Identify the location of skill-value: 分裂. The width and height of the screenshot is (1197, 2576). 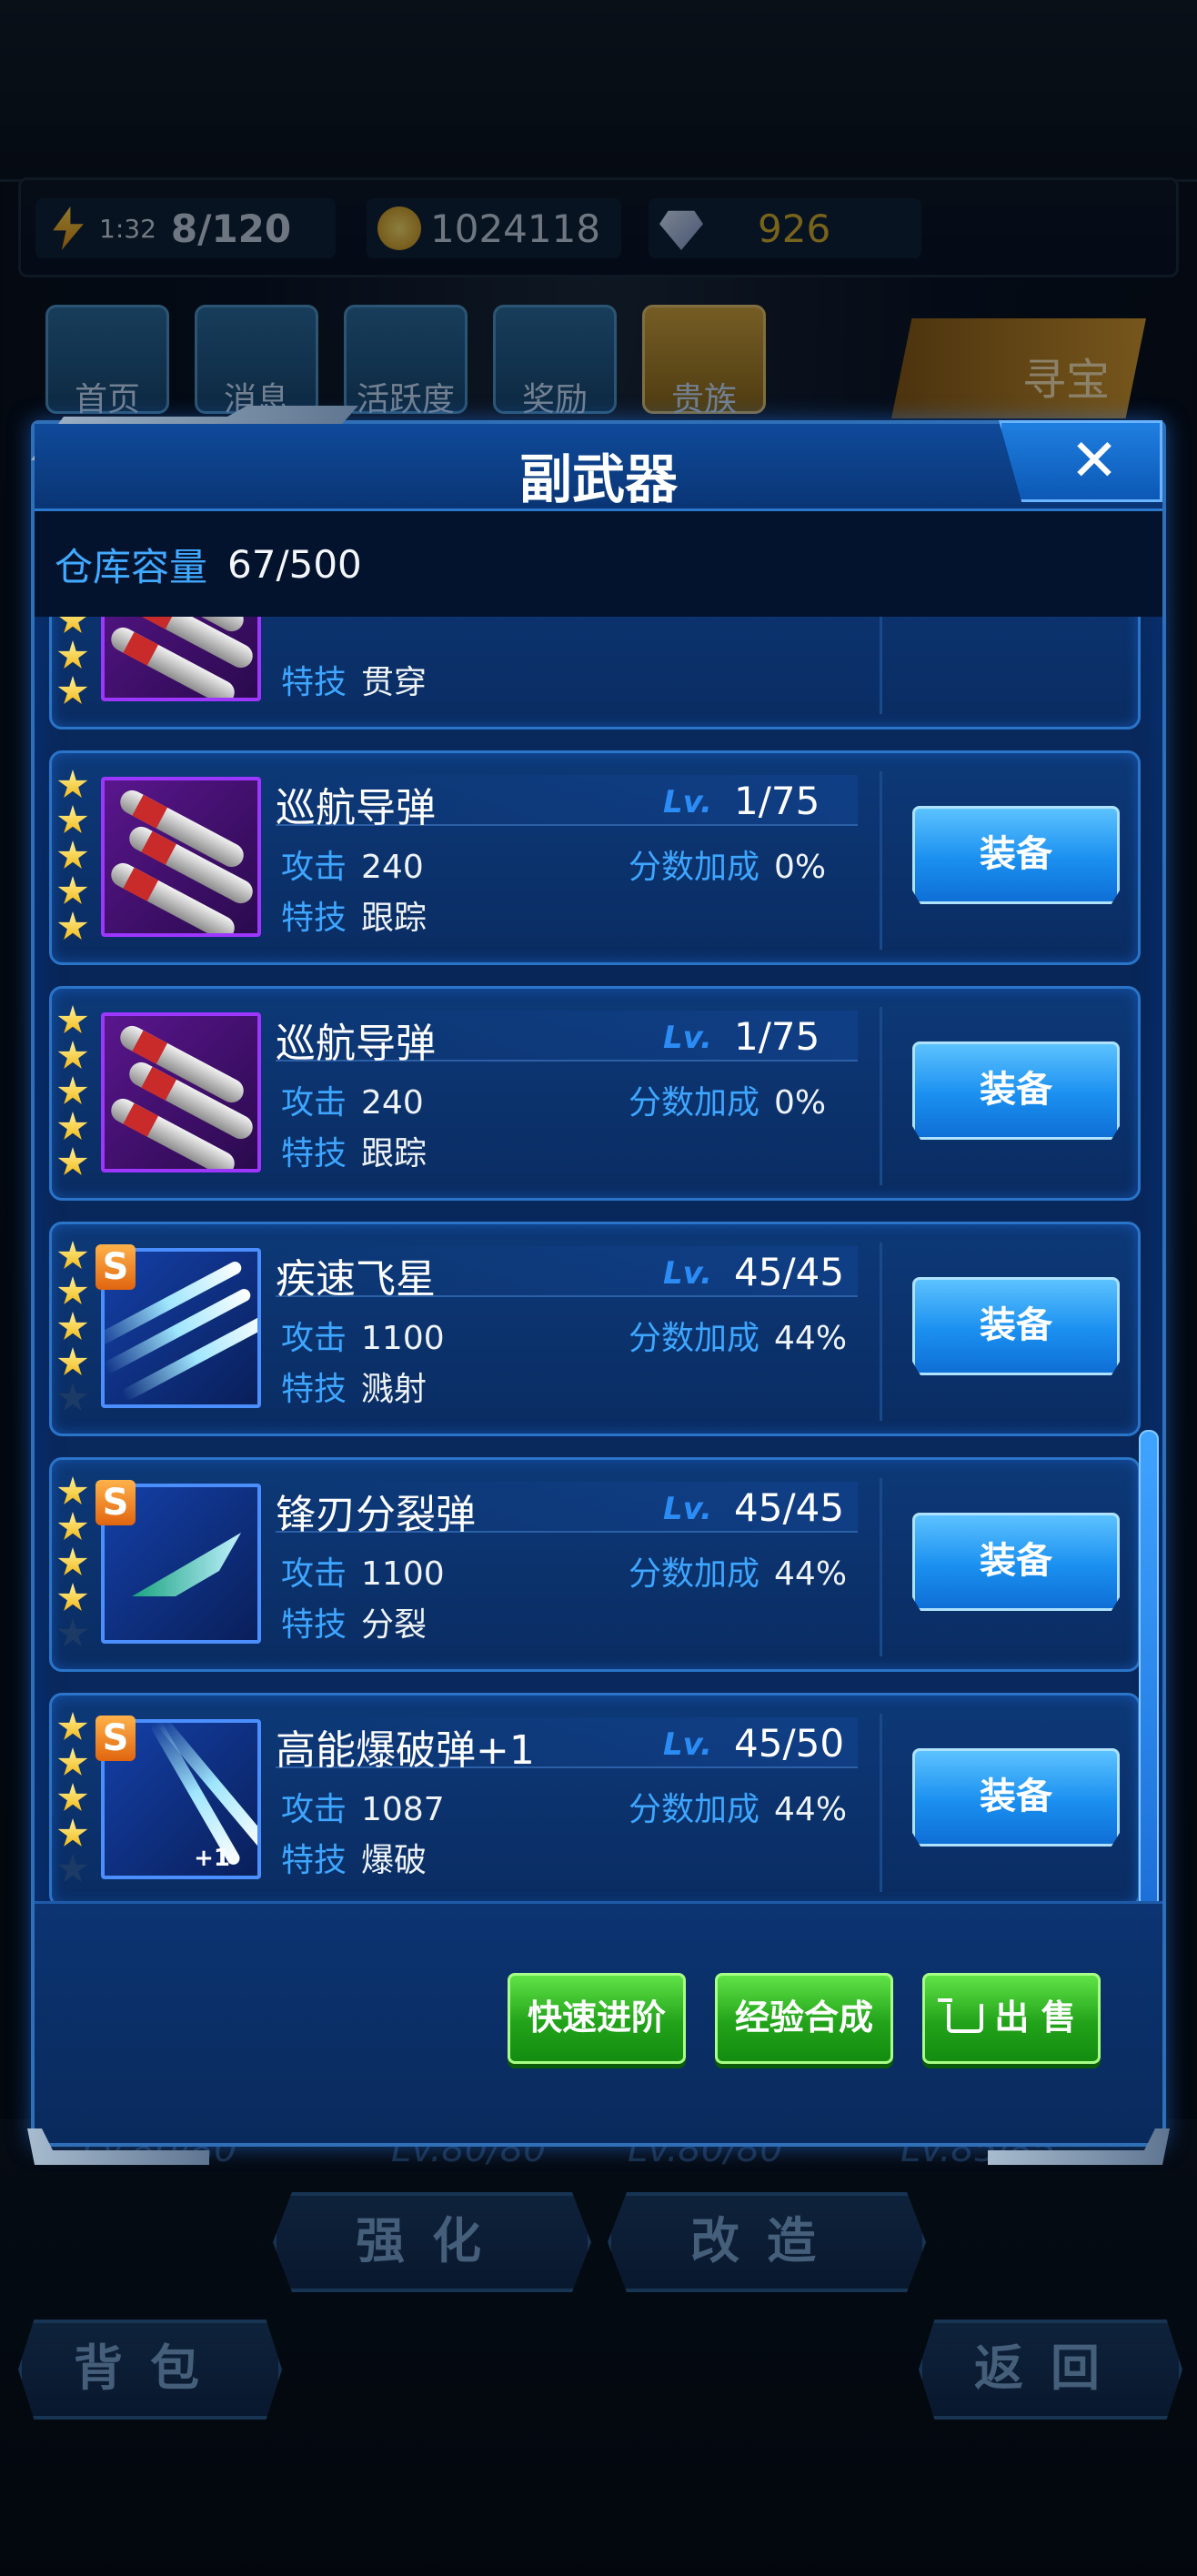
(394, 1625).